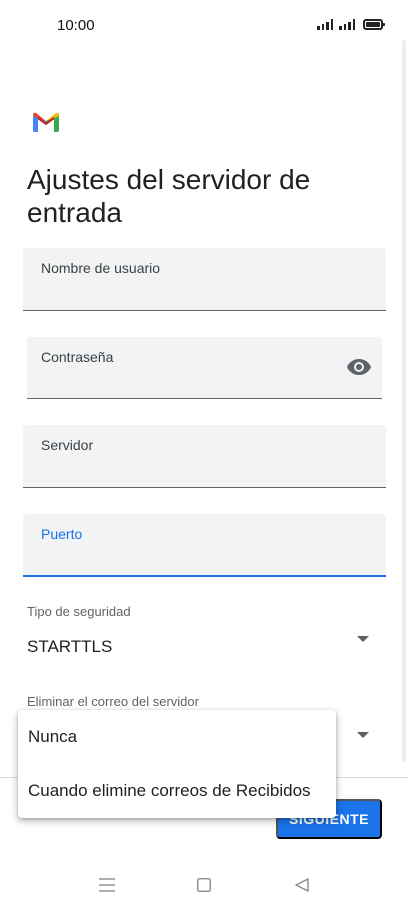 The width and height of the screenshot is (409, 910). I want to click on status-time: 10:00, so click(76, 25).